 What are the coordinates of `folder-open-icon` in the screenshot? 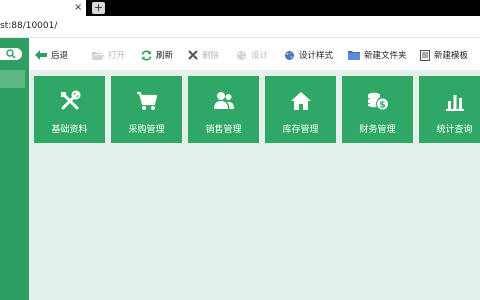 It's located at (98, 56).